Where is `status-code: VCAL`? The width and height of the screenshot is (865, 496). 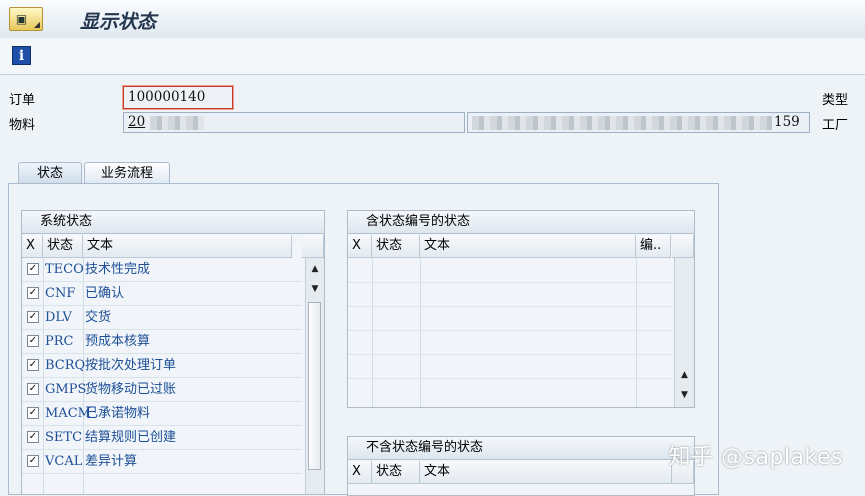
status-code: VCAL is located at coordinates (64, 461).